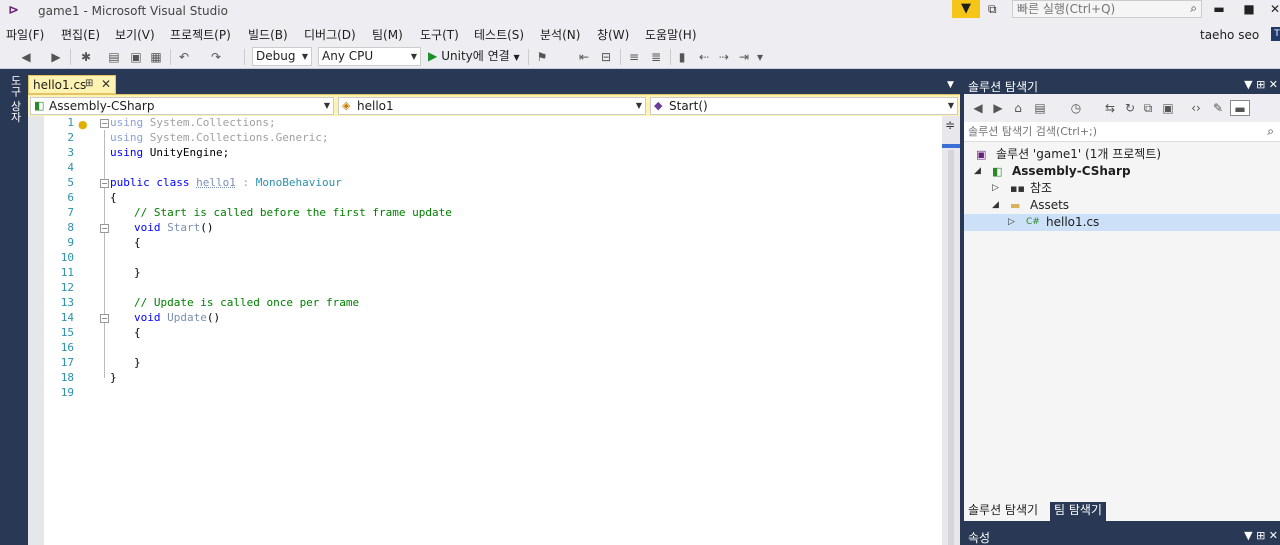  What do you see at coordinates (133, 11) in the screenshot?
I see `window-title: game1 - Microsoft Visual Studio` at bounding box center [133, 11].